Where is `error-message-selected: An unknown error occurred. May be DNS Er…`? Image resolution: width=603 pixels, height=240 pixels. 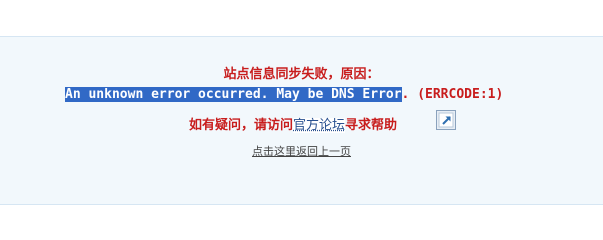
error-message-selected: An unknown error occurred. May be DNS Er… is located at coordinates (233, 94).